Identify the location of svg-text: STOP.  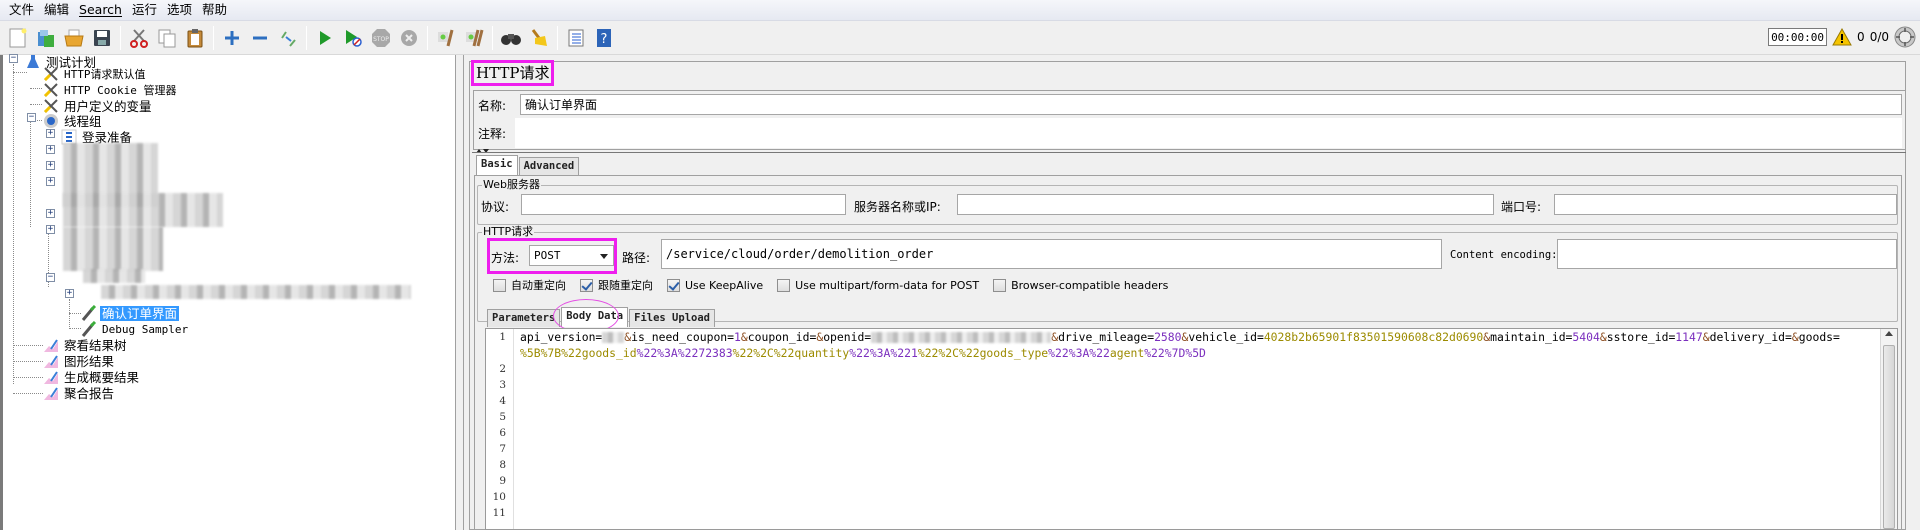
(381, 39).